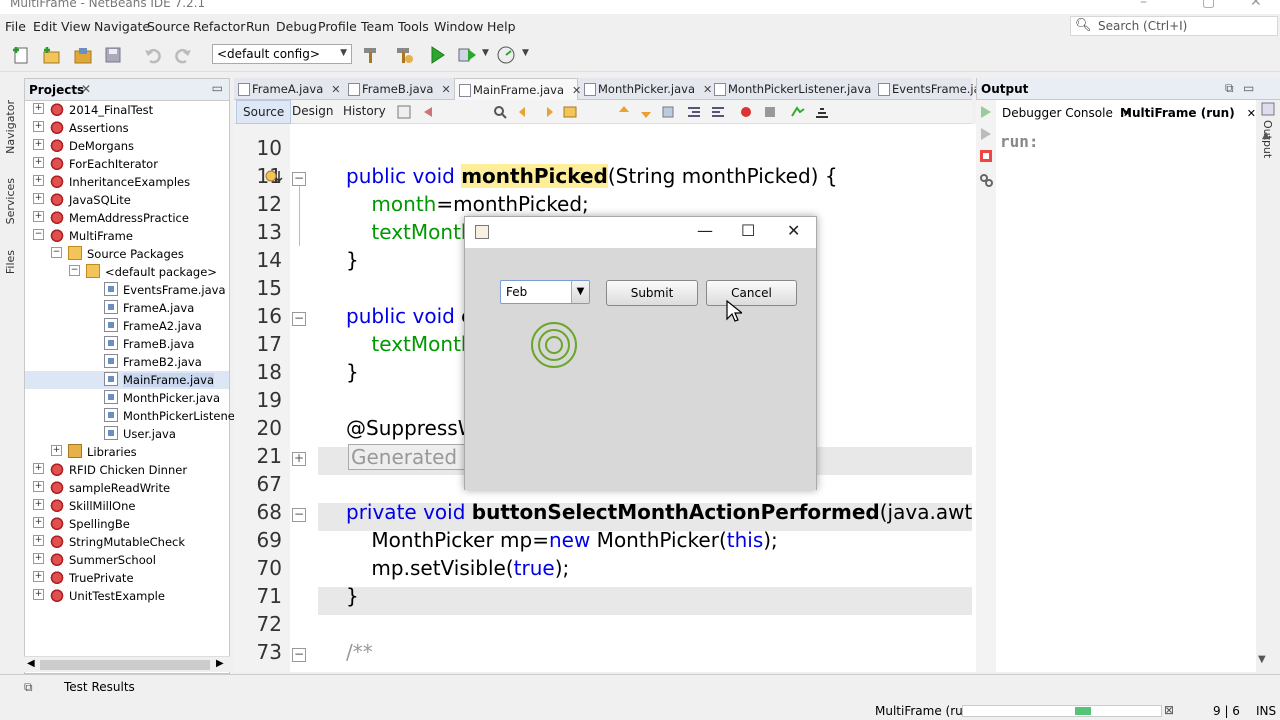 The image size is (1280, 720). What do you see at coordinates (127, 308) in the screenshot?
I see `file-tree-item: FrameA.java` at bounding box center [127, 308].